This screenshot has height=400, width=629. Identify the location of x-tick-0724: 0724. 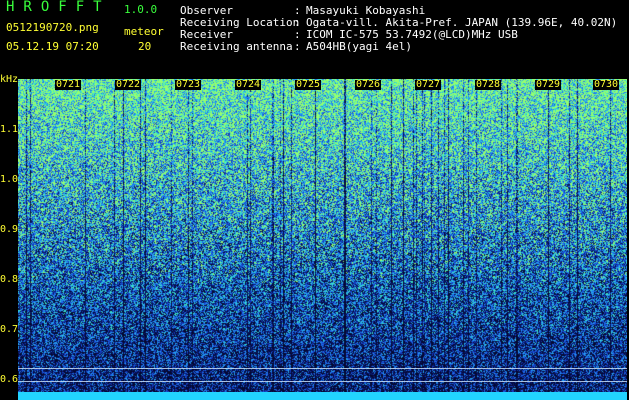
(248, 84).